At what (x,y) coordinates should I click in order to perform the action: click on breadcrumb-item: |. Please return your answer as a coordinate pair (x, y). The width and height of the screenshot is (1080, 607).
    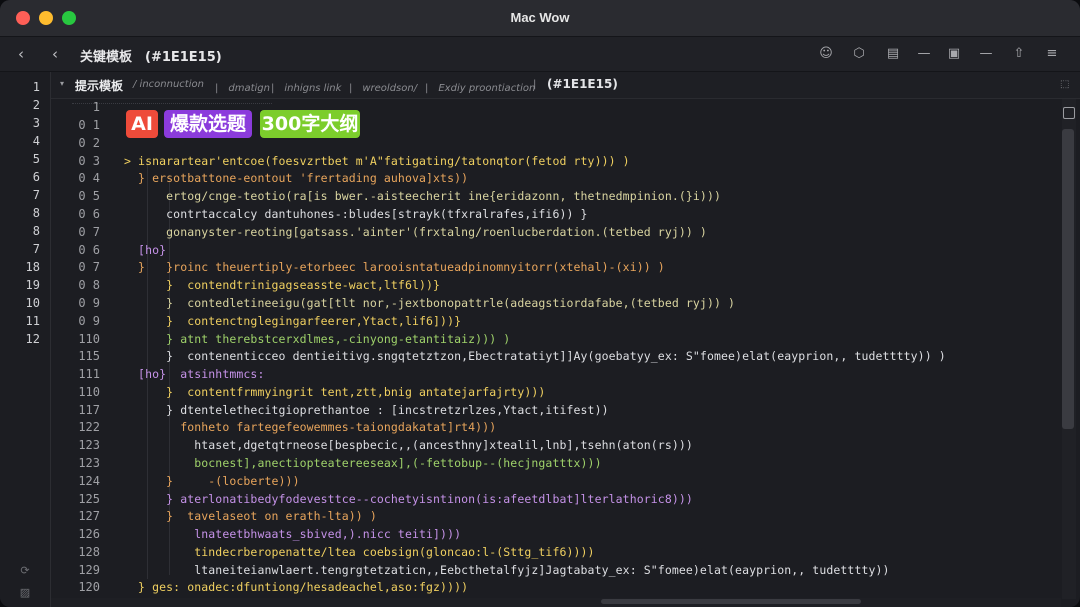
    Looking at the image, I should click on (534, 84).